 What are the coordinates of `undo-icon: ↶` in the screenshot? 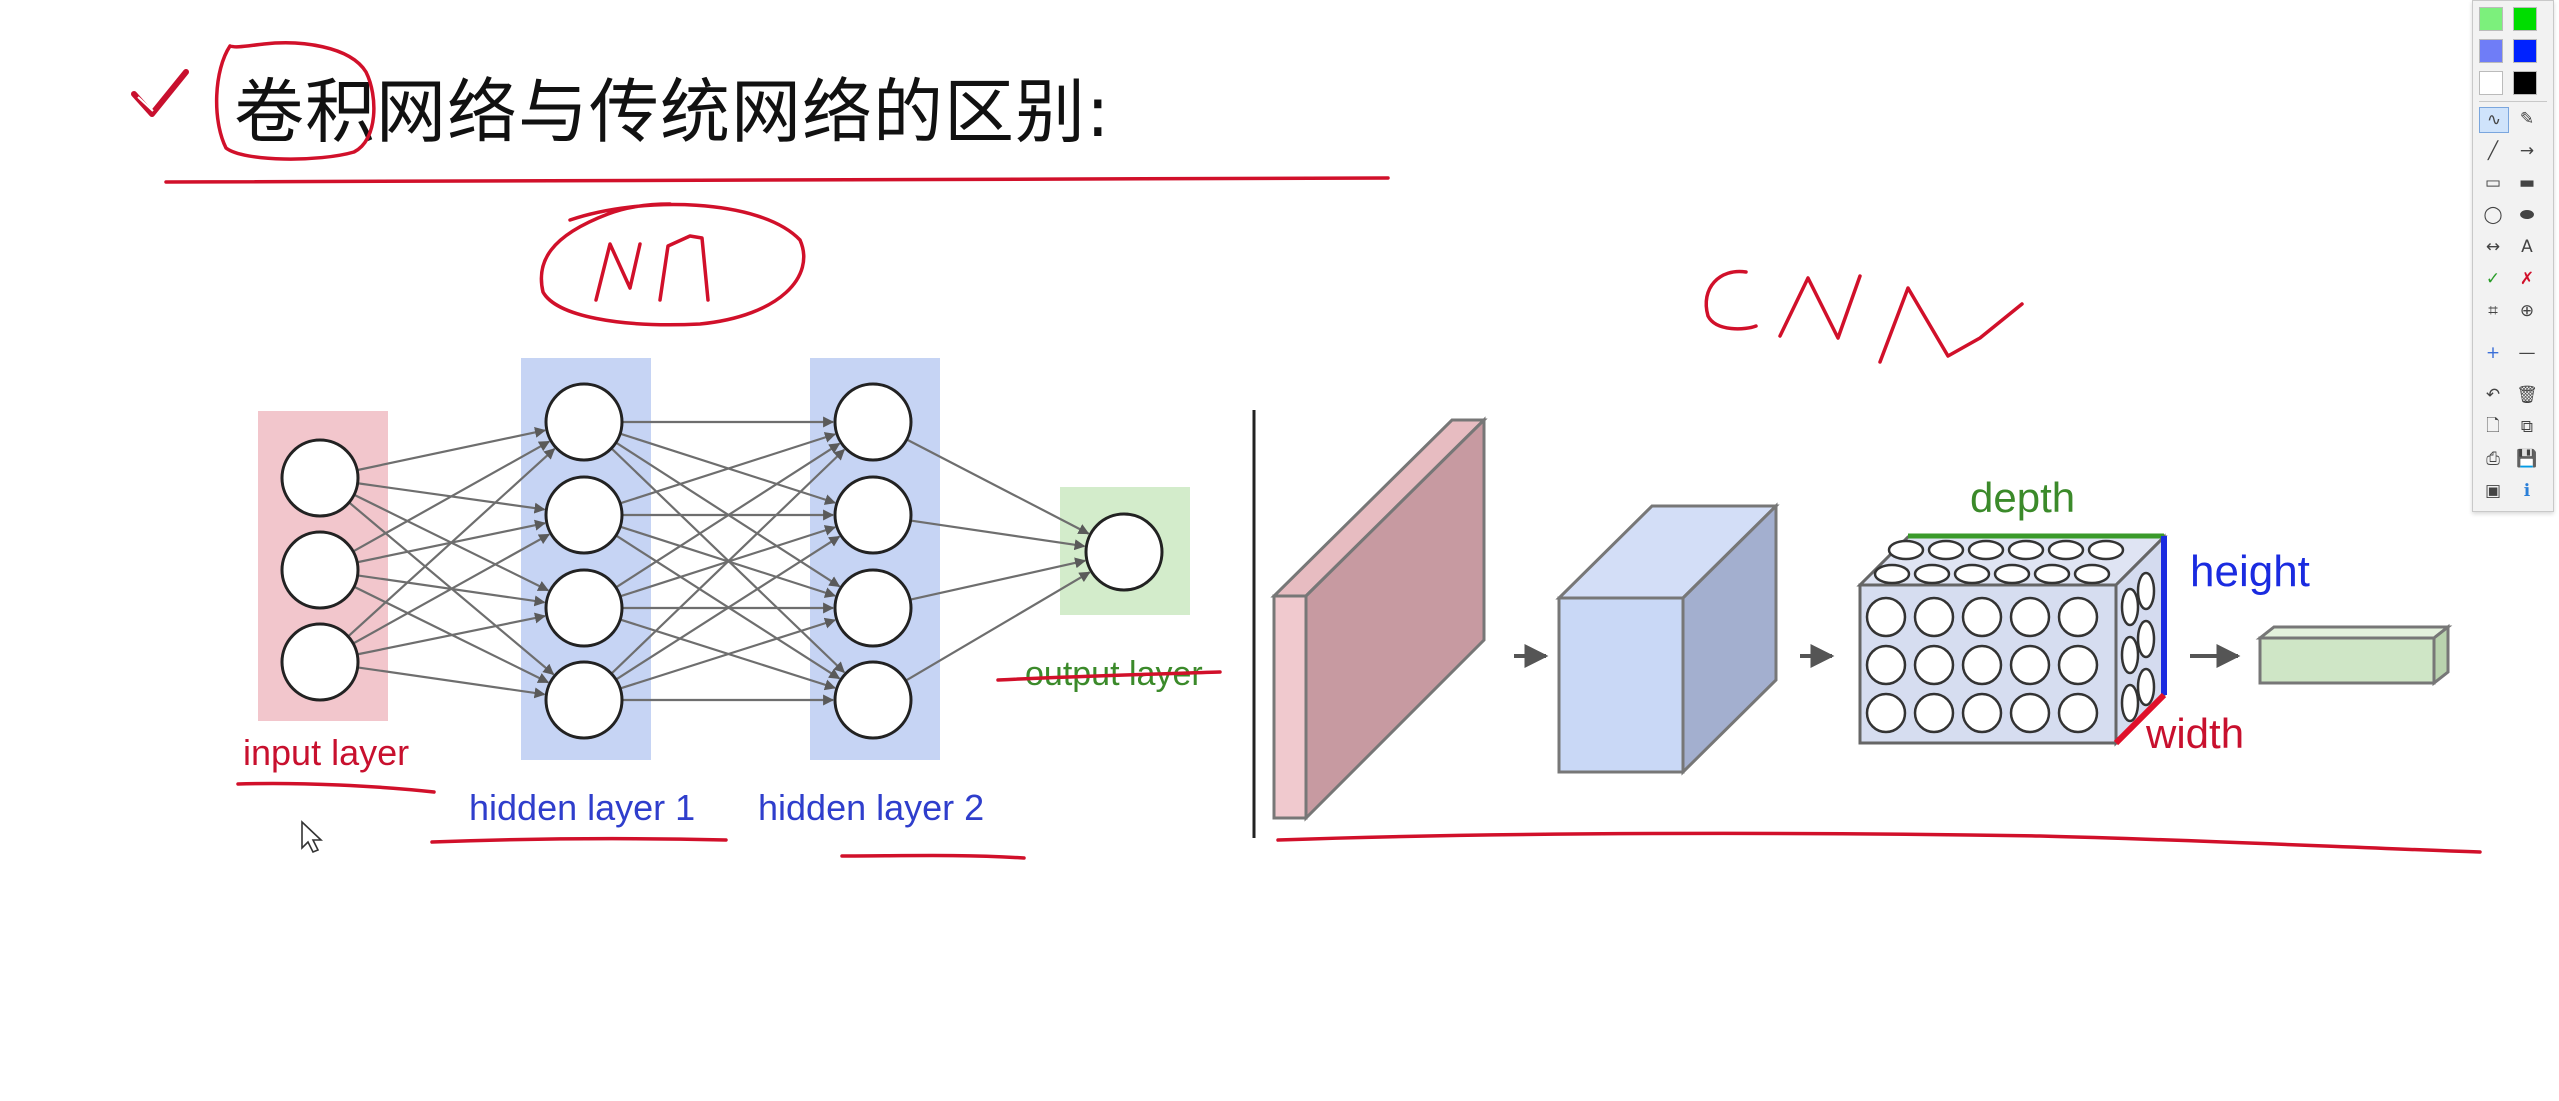 It's located at (2493, 395).